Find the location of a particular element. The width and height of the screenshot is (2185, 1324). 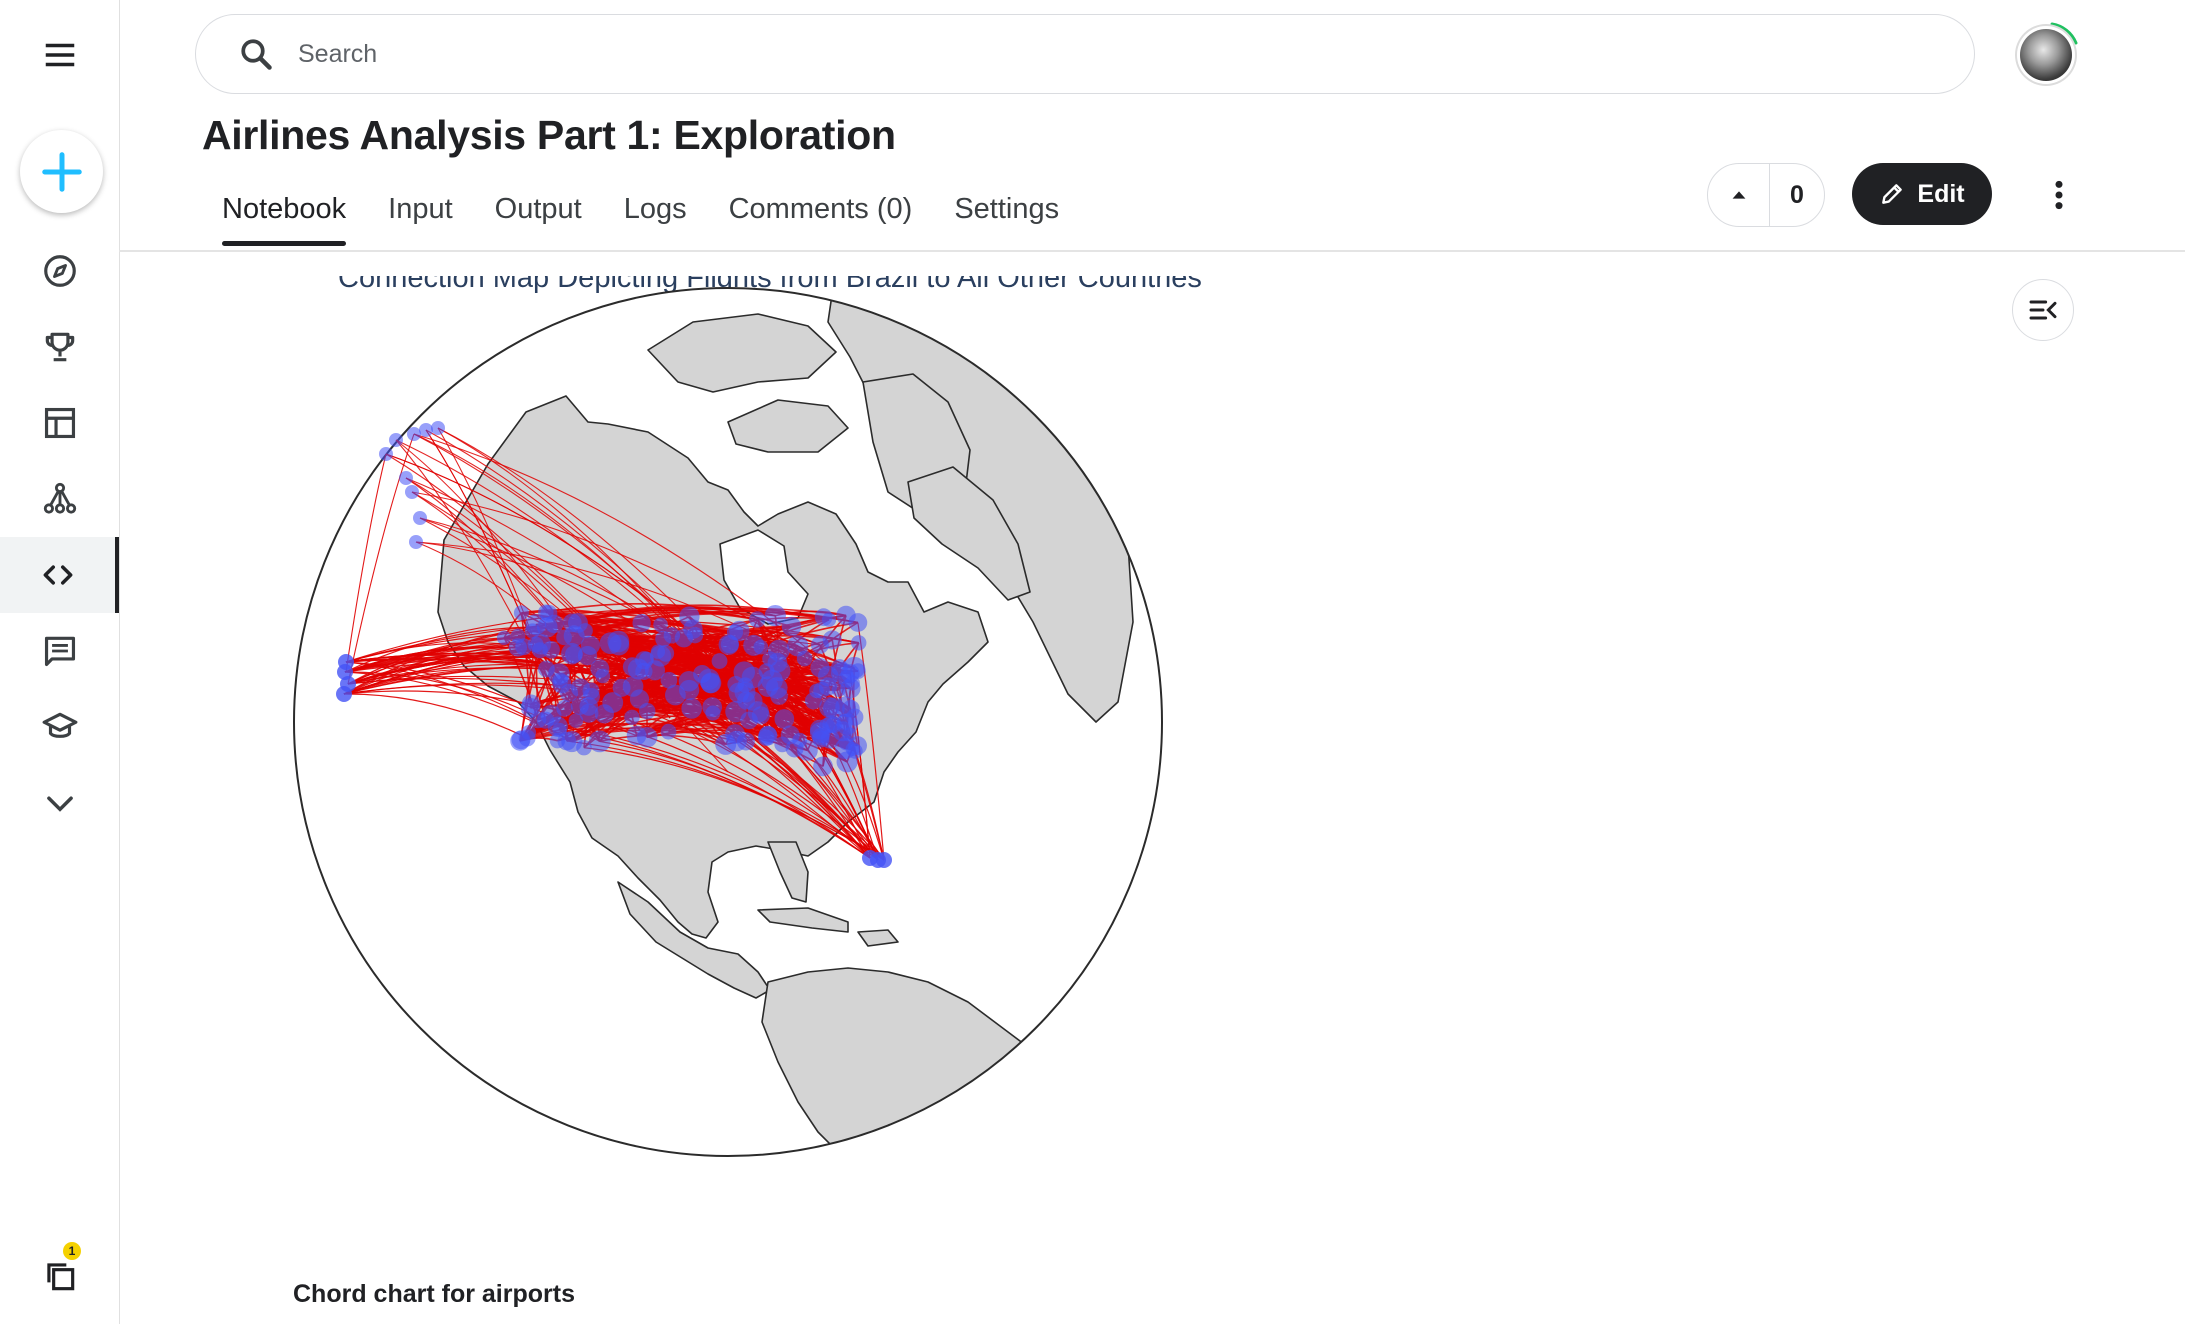

create-button is located at coordinates (61, 171).